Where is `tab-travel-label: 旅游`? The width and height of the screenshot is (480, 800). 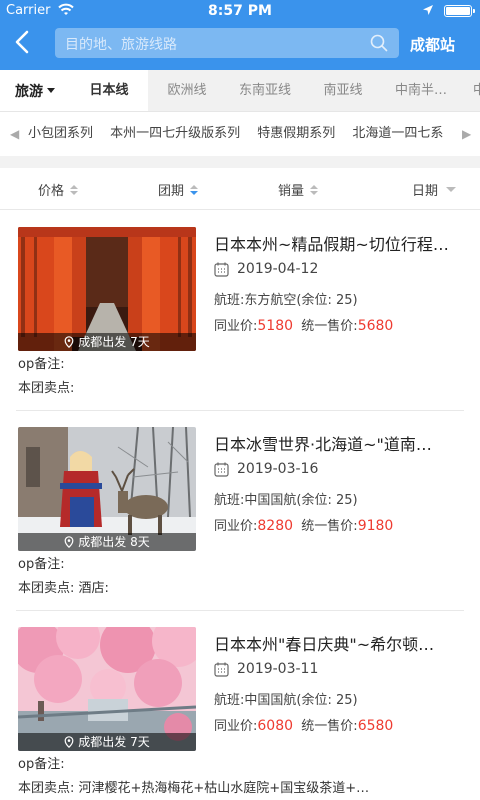
tab-travel-label: 旅游 is located at coordinates (29, 91).